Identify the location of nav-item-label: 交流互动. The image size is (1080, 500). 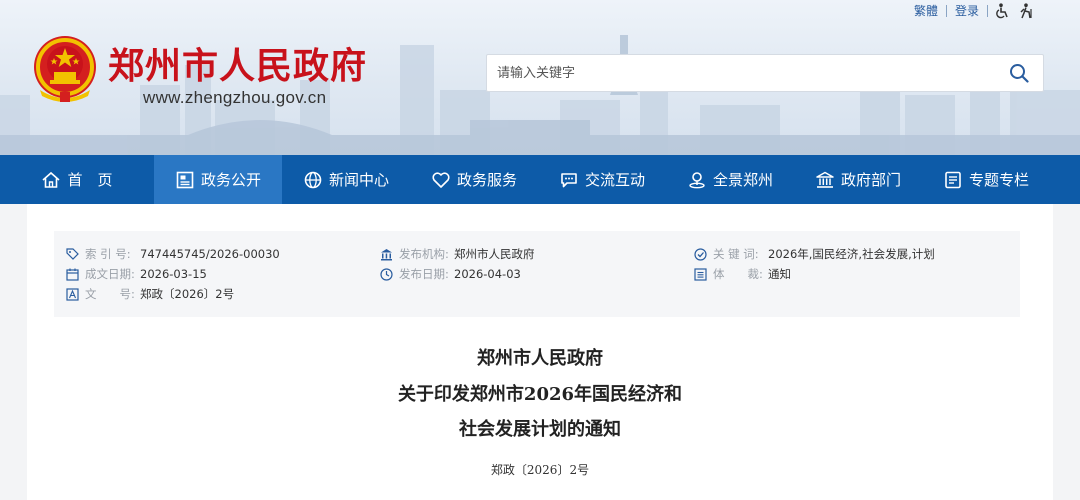
(614, 180).